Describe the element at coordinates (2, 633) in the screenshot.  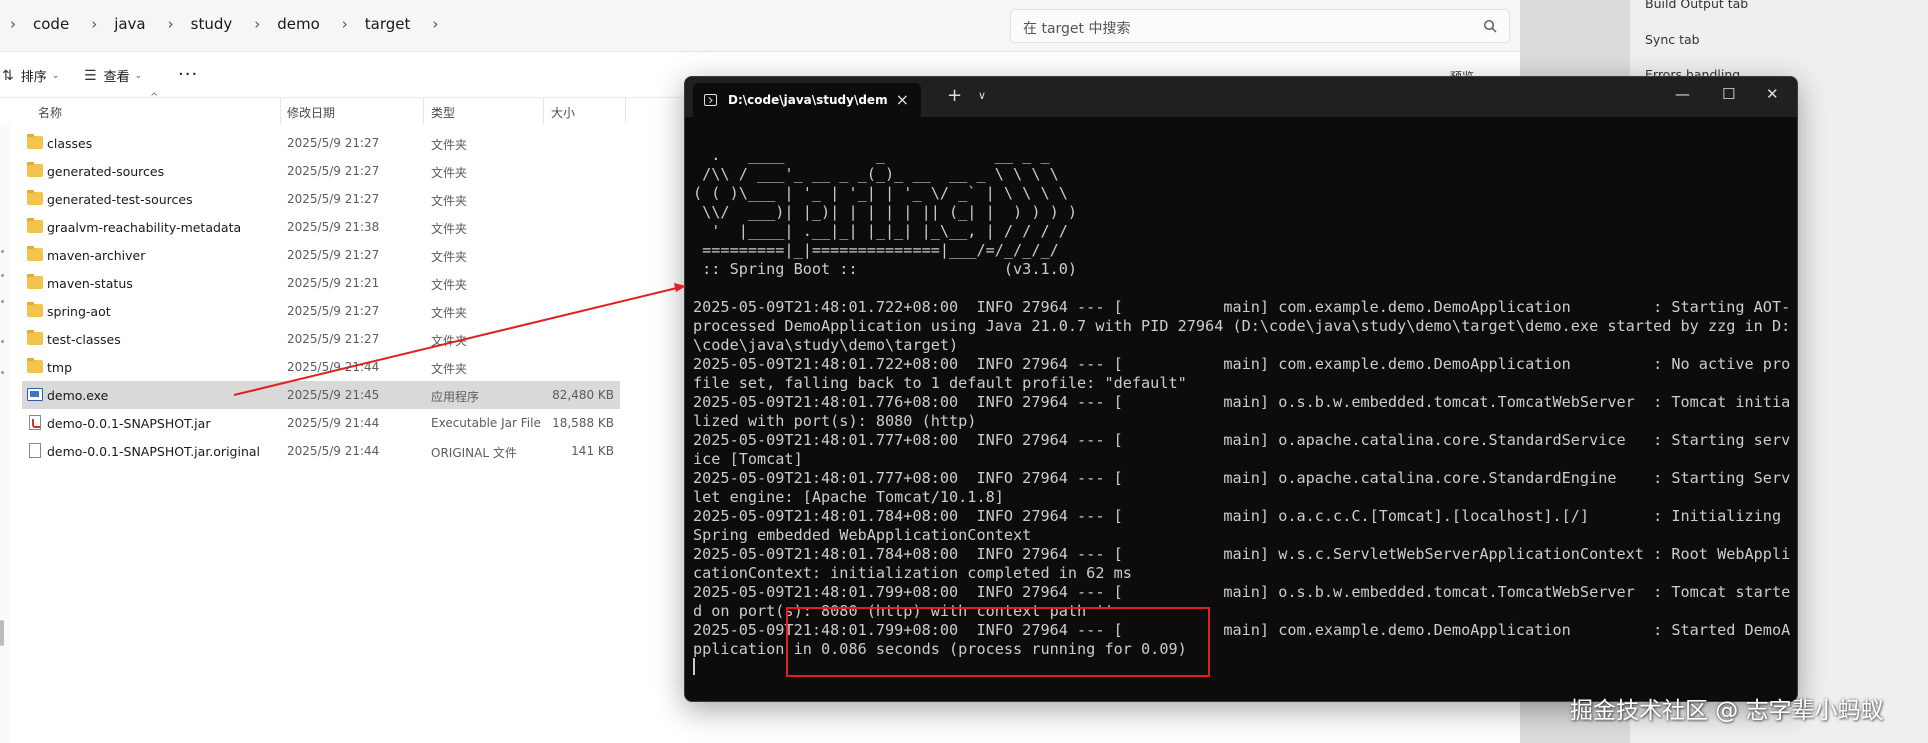
I see `scrollbar-thumb` at that location.